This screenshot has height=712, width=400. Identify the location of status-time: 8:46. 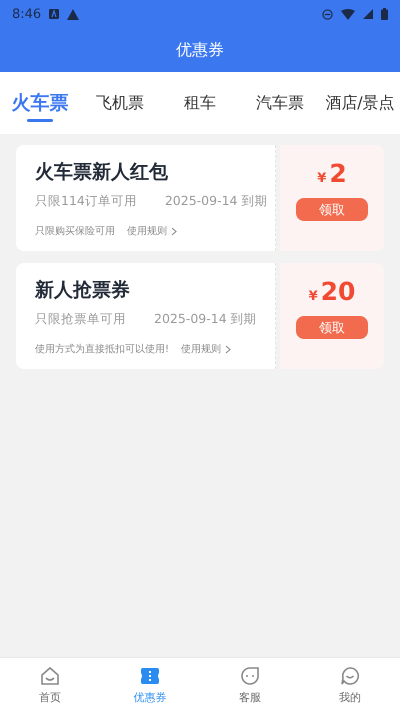
(27, 14).